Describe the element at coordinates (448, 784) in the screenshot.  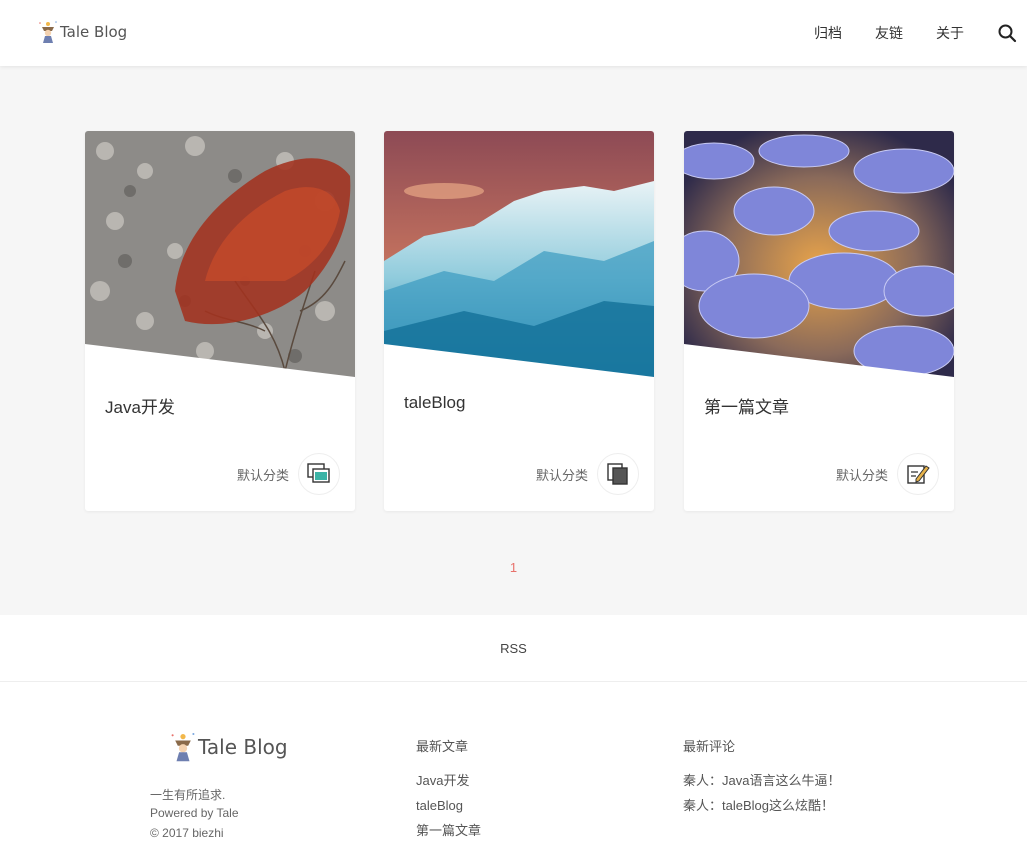
I see `latest-post-link: Java开发` at that location.